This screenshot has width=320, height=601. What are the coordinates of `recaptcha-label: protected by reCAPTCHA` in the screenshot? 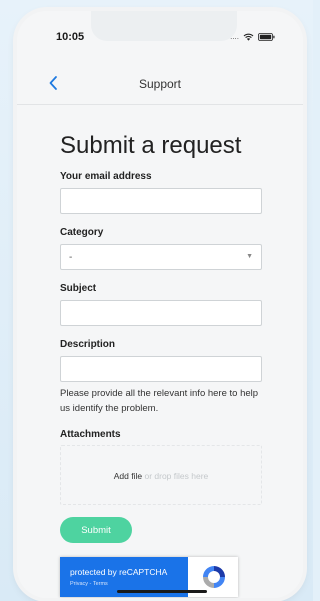 It's located at (119, 572).